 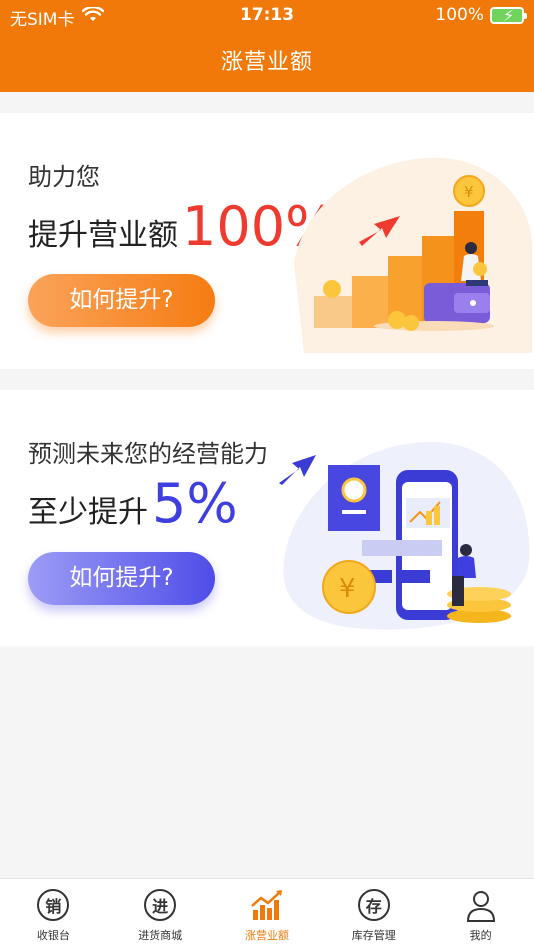 I want to click on tab-revenue: 涨营业额, so click(x=267, y=914).